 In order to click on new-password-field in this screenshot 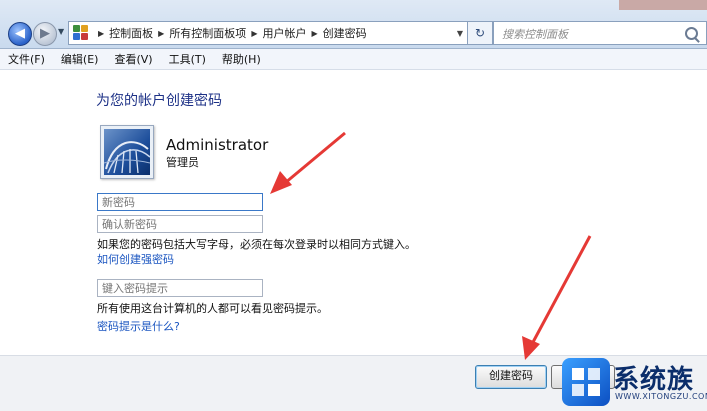, I will do `click(180, 202)`.